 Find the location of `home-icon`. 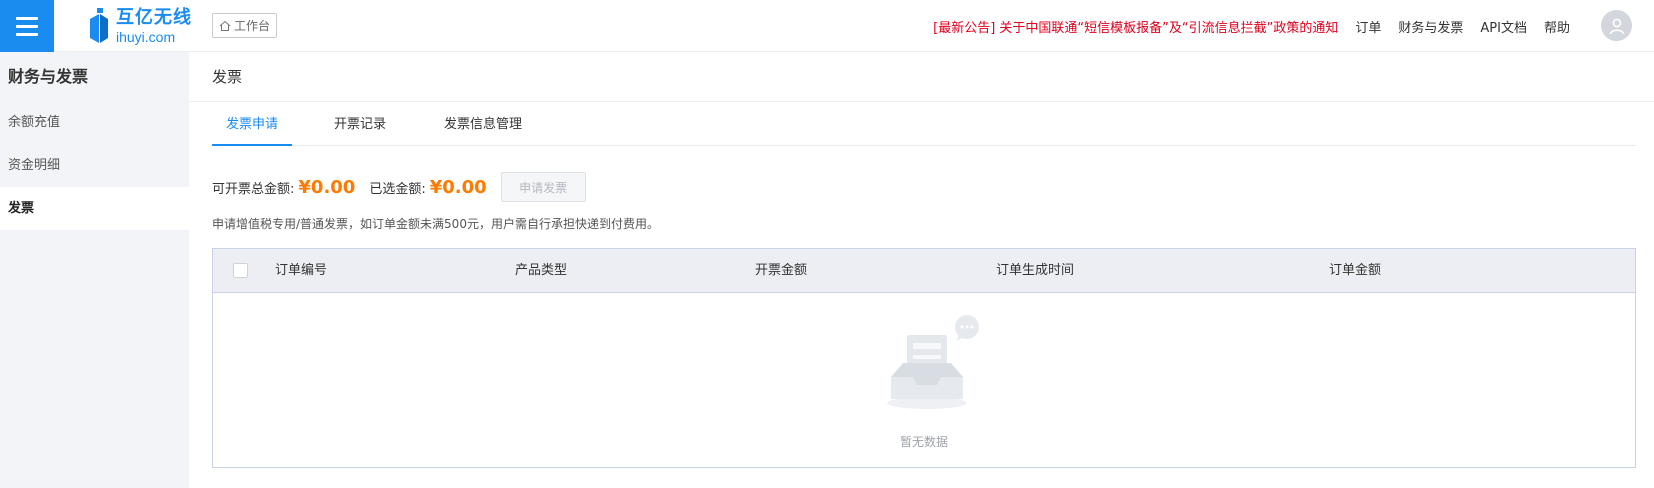

home-icon is located at coordinates (225, 25).